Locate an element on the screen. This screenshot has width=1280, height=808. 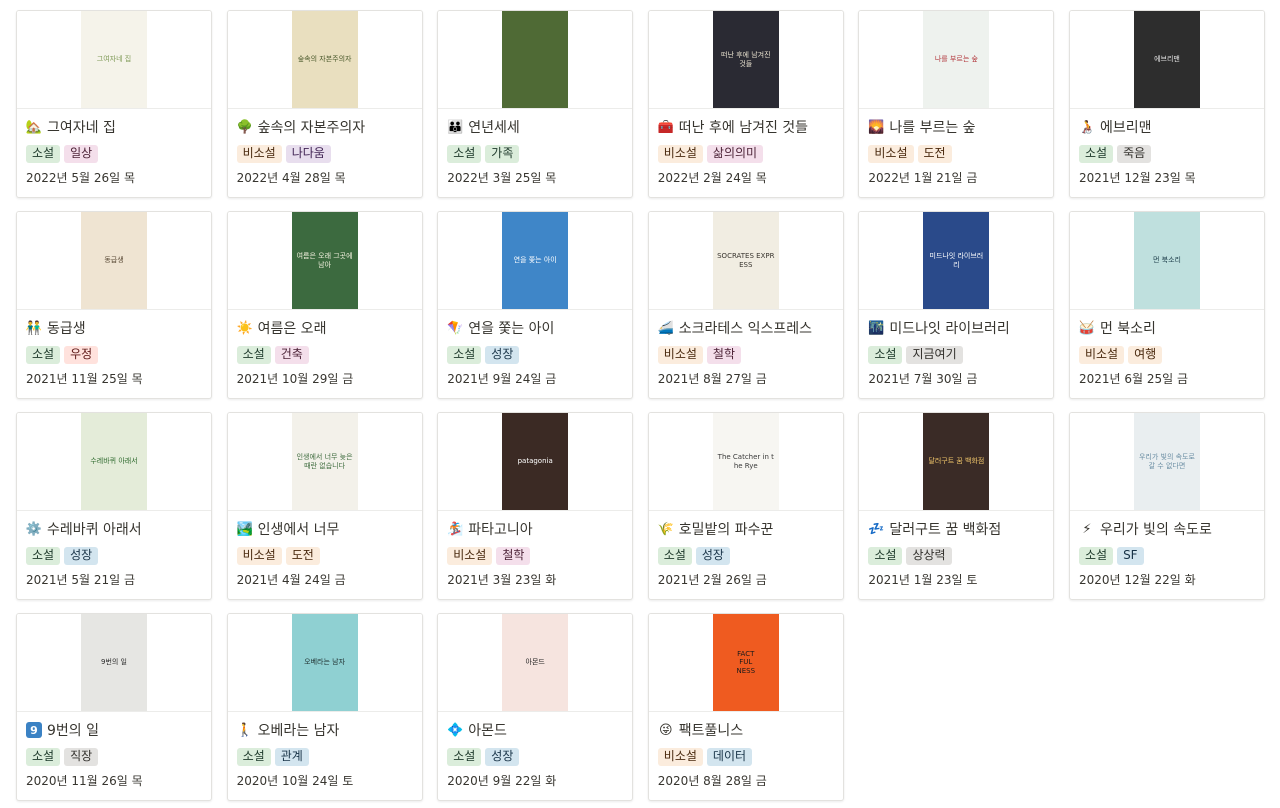
book-cover-image: 미드나잇 라이브러리 is located at coordinates (956, 260).